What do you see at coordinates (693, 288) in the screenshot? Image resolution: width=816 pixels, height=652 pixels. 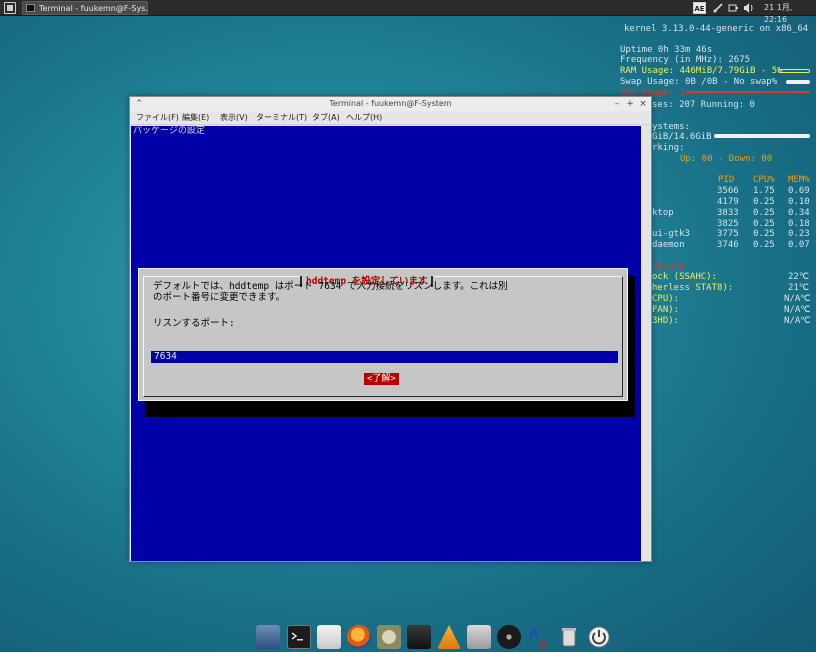 I see `conky-temp-label: herless STAT8):` at bounding box center [693, 288].